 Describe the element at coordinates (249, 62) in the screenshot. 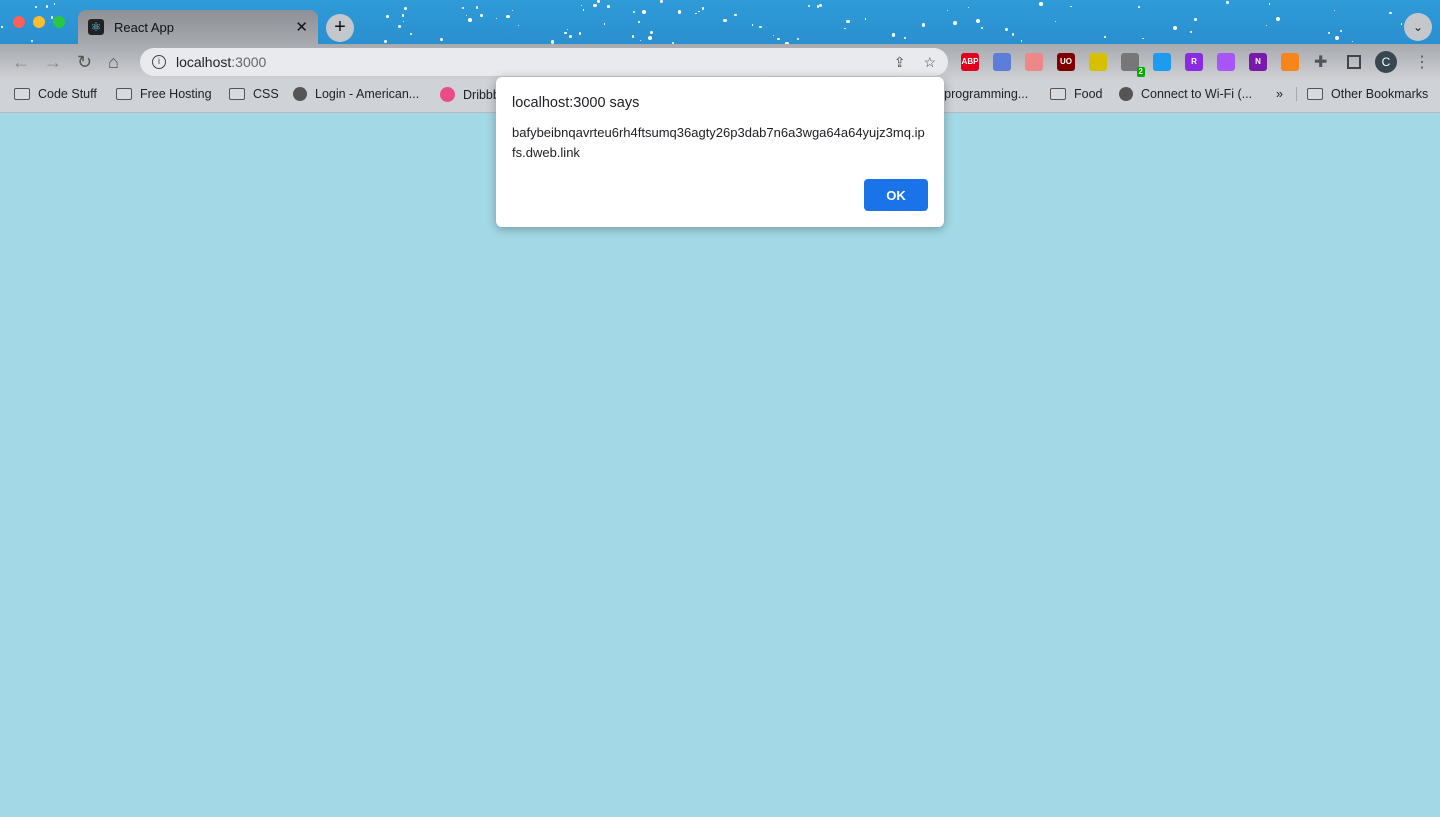

I see `url-port: :3000` at that location.